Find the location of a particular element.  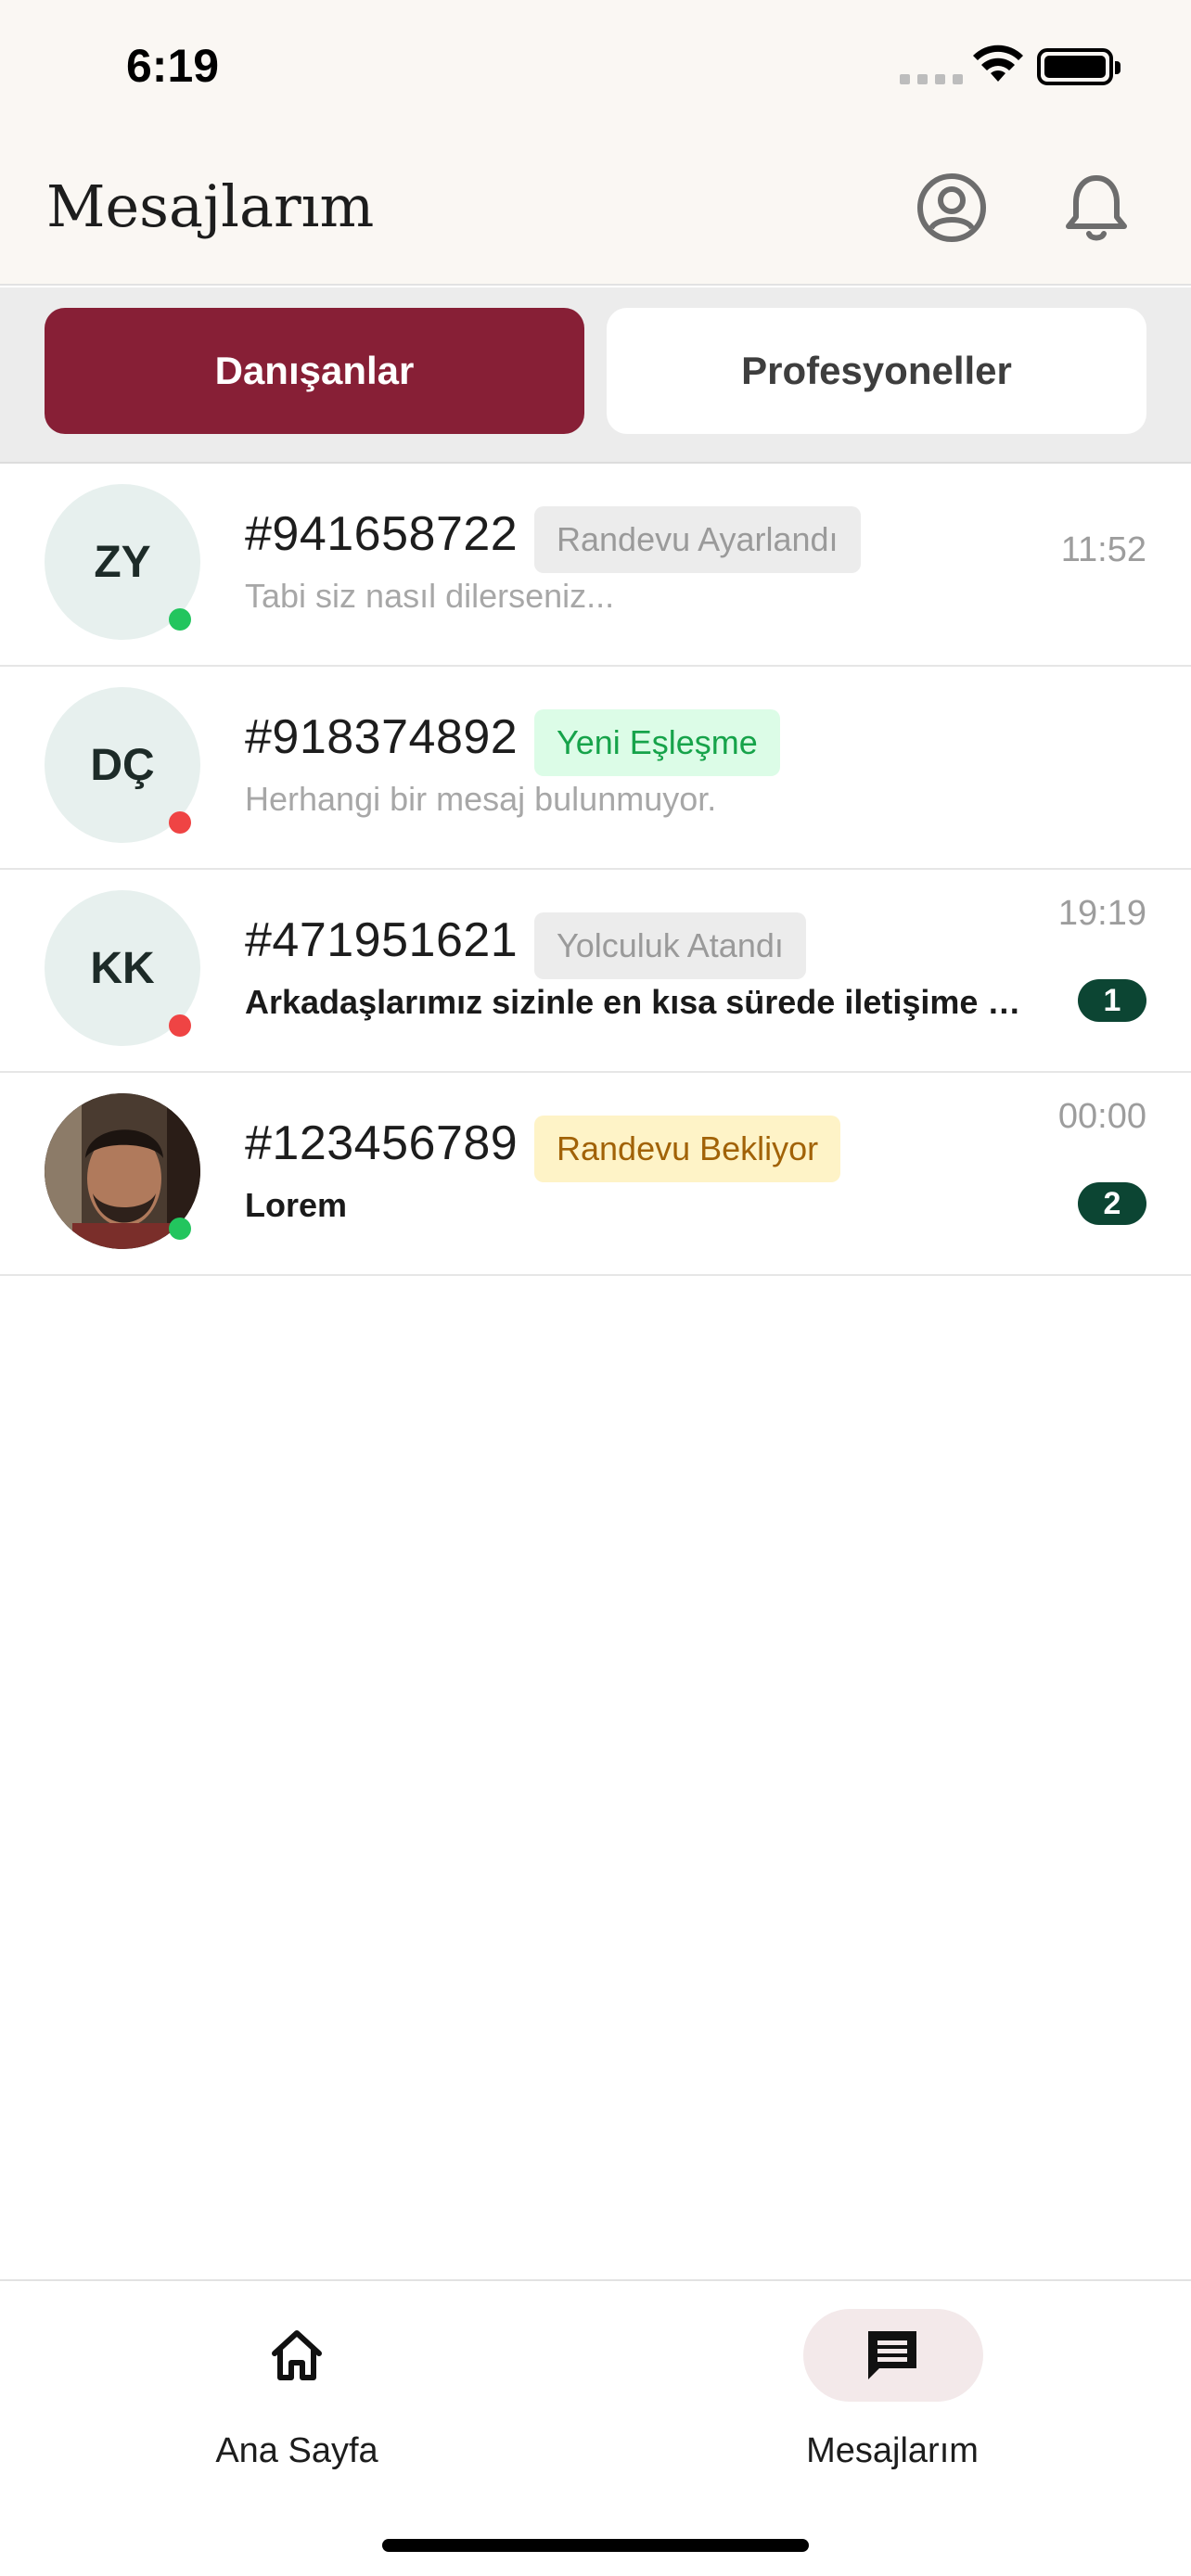

nav-item-home: Ana Sayfa is located at coordinates (296, 2397).